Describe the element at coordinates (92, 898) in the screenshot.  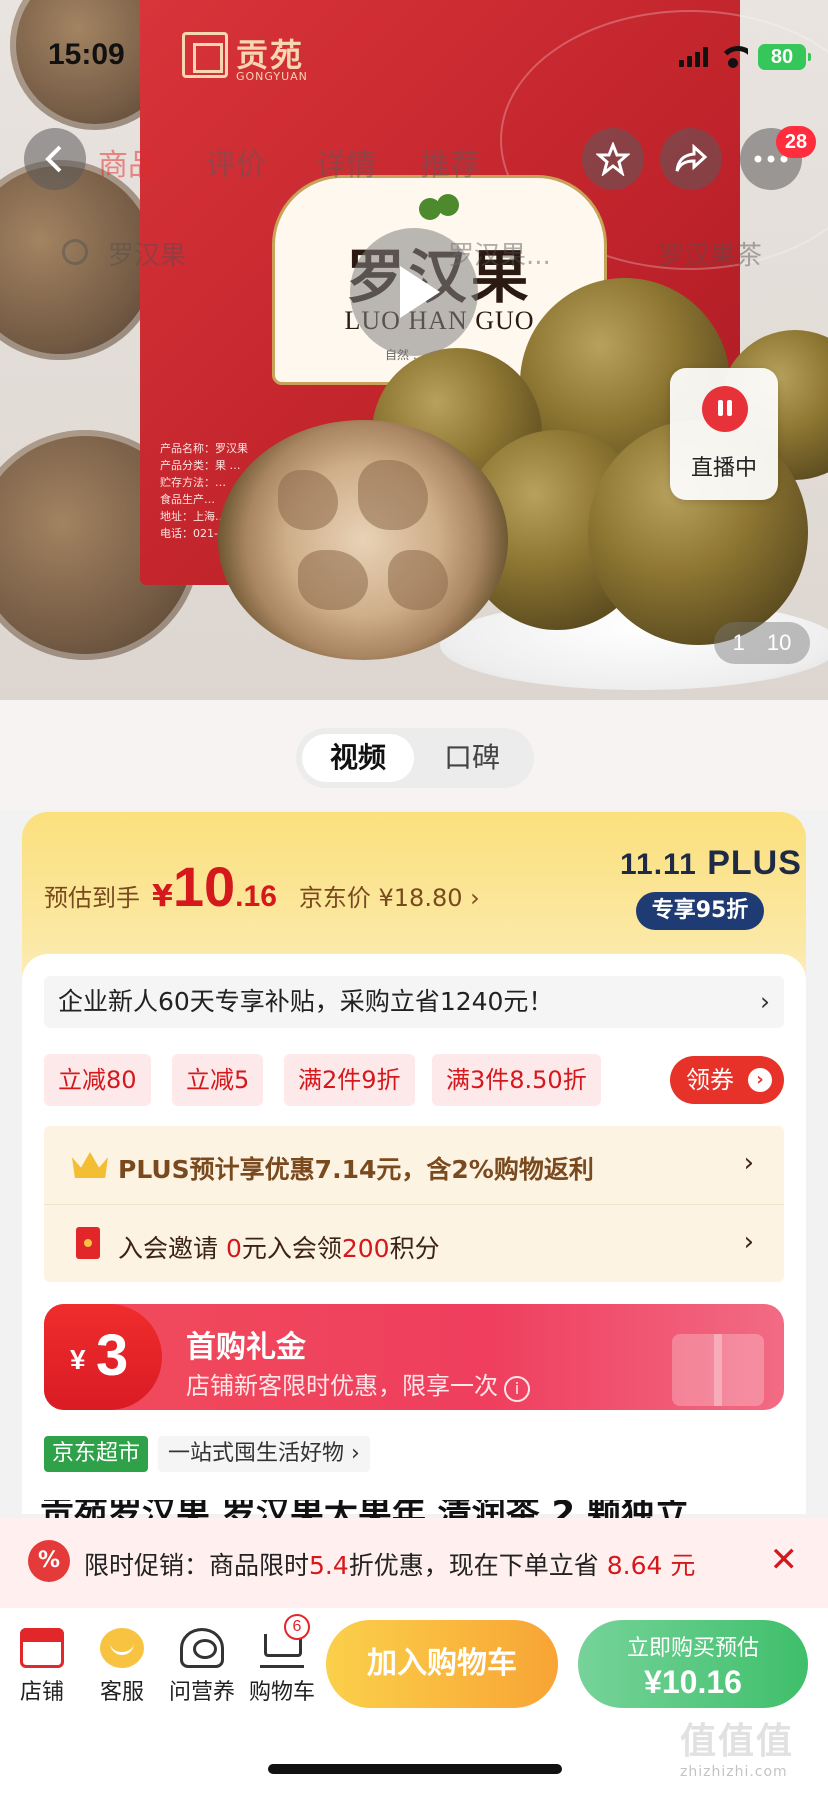
I see `estimated-price-label: 预估到手` at that location.